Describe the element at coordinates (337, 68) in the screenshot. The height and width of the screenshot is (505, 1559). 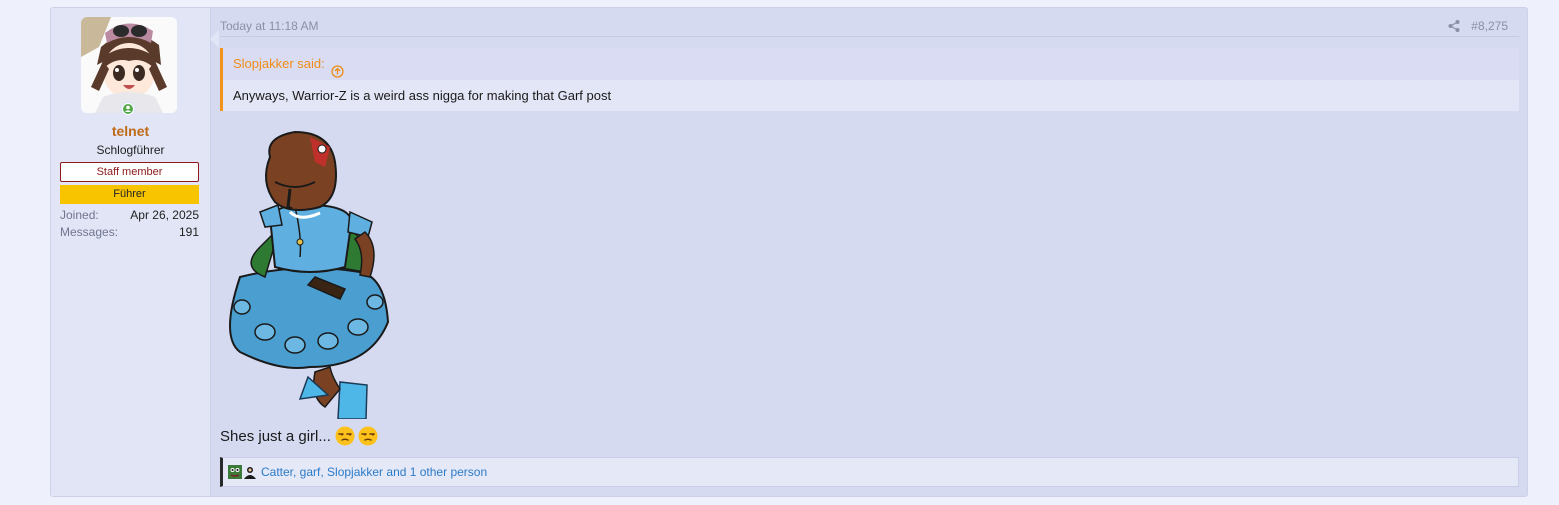
I see `arrow-up-circle-icon` at that location.